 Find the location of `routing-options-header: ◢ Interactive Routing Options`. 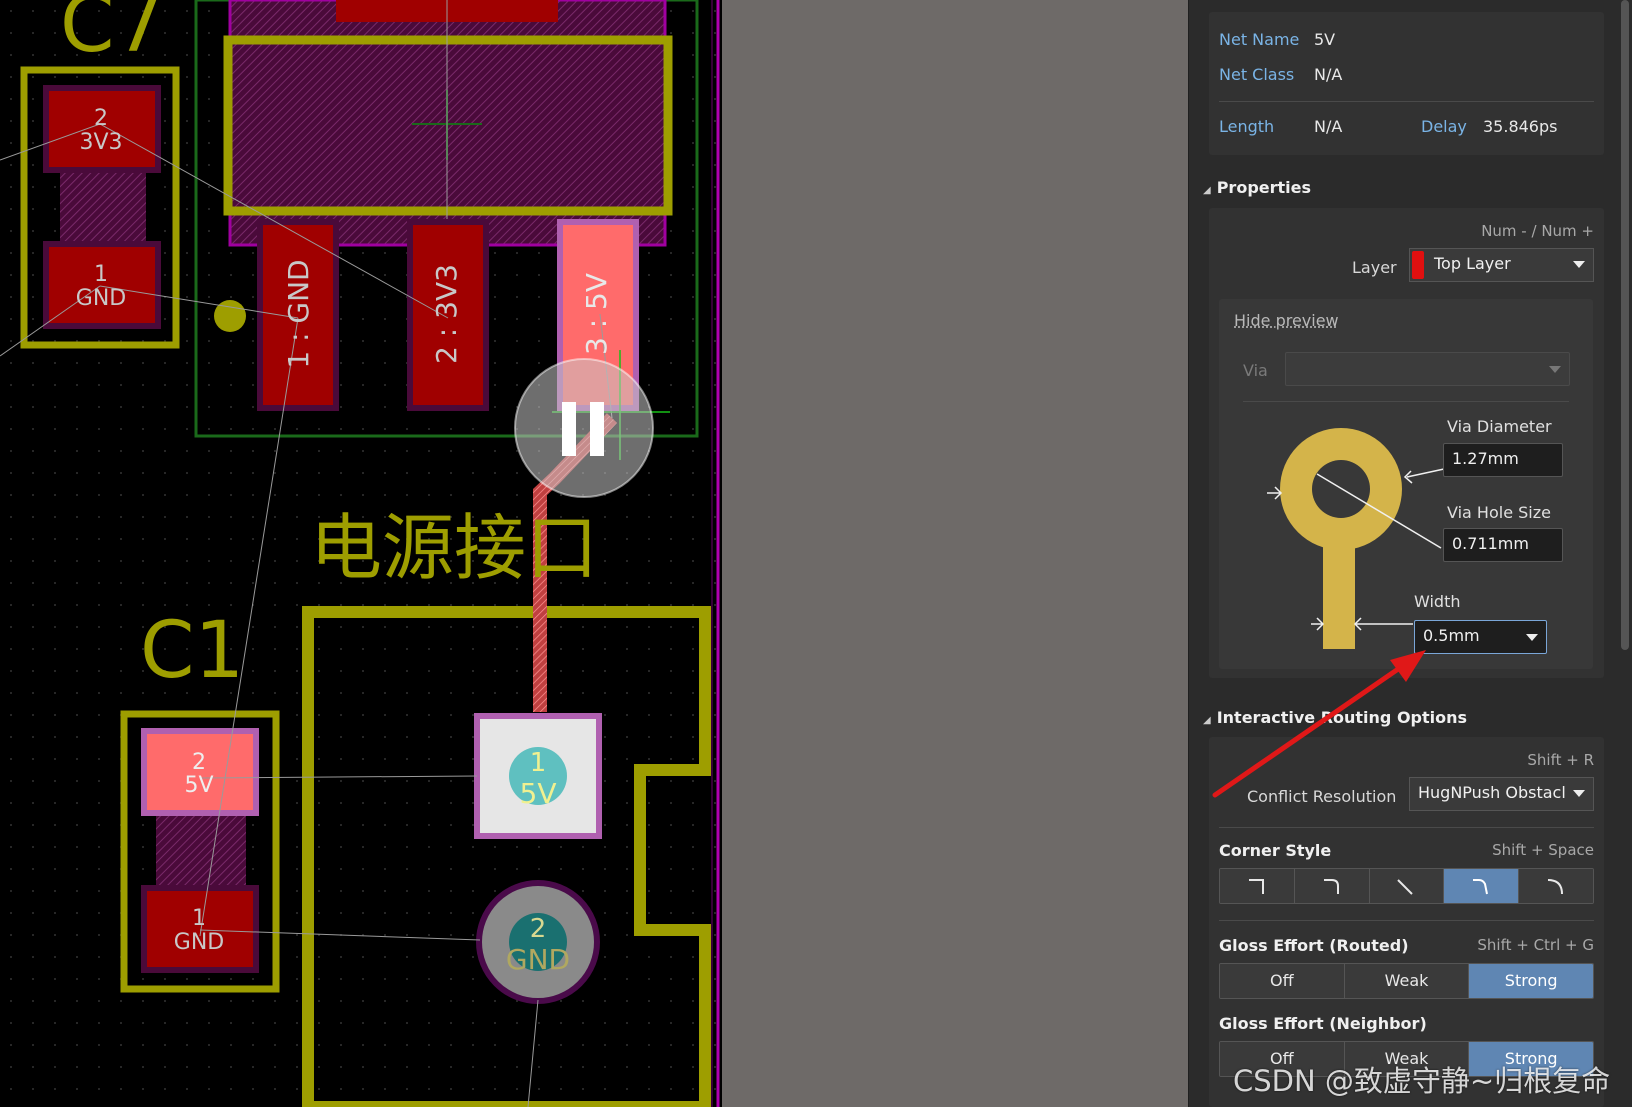

routing-options-header: ◢ Interactive Routing Options is located at coordinates (1335, 717).